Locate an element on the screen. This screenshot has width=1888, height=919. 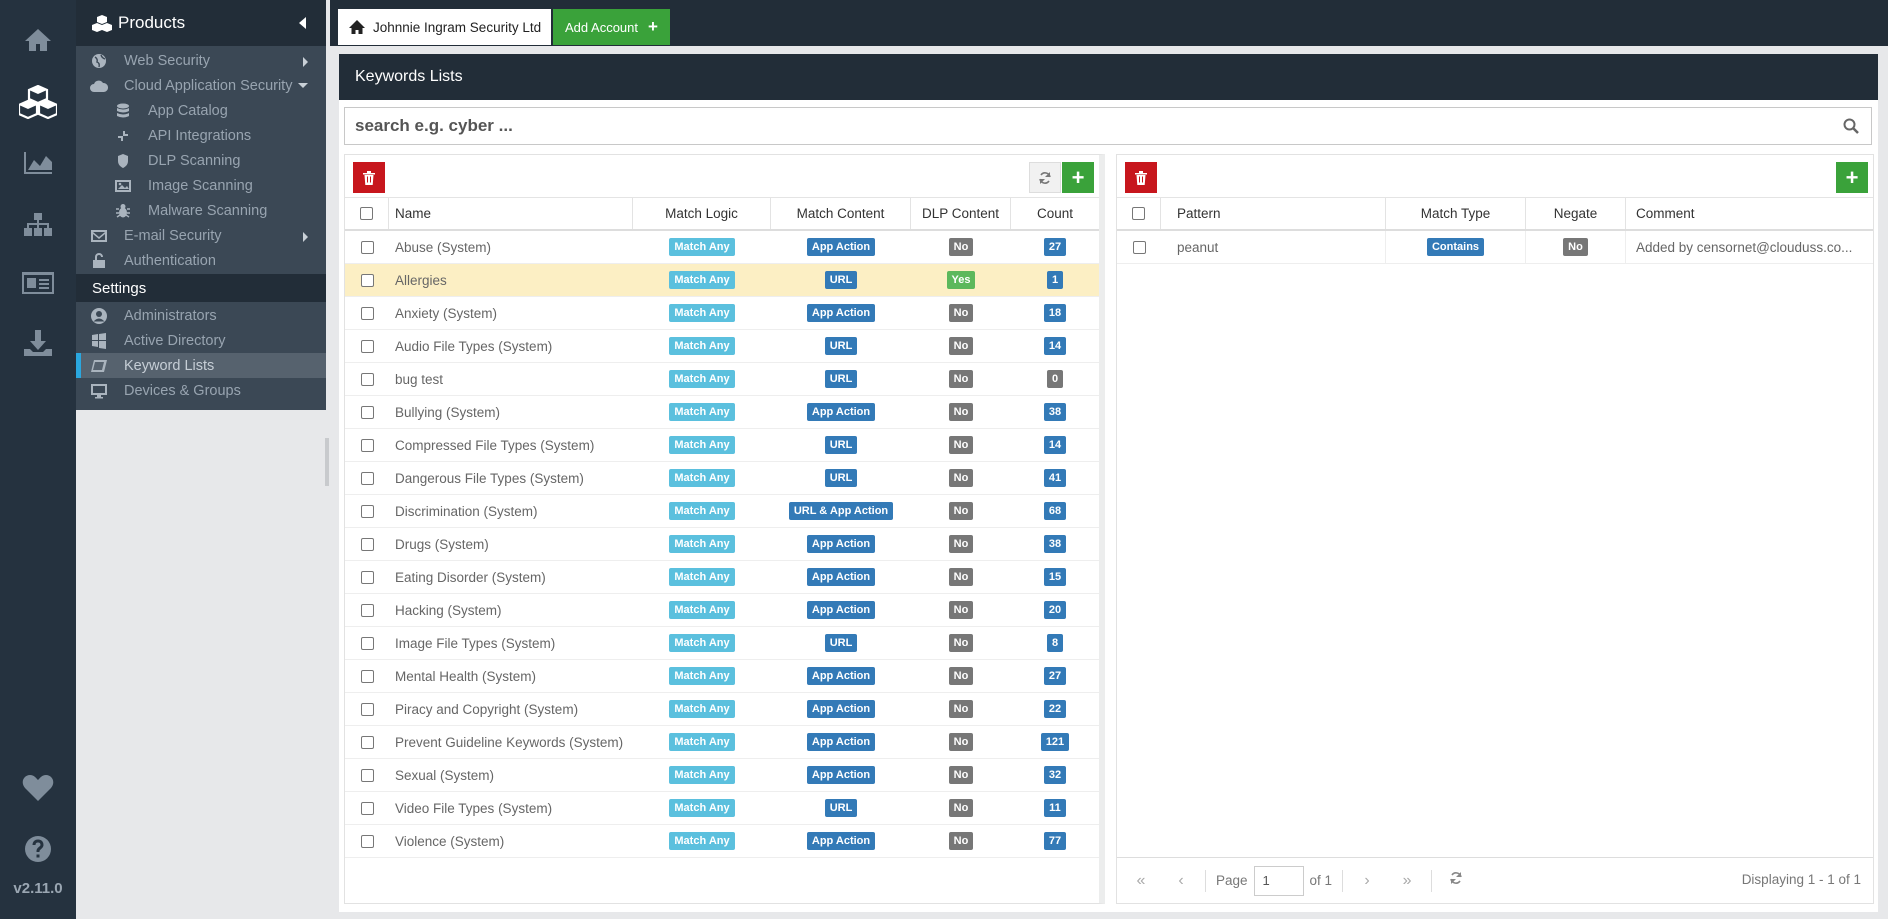
account-tab: Johnnie Ingram Security Ltd is located at coordinates (445, 27).